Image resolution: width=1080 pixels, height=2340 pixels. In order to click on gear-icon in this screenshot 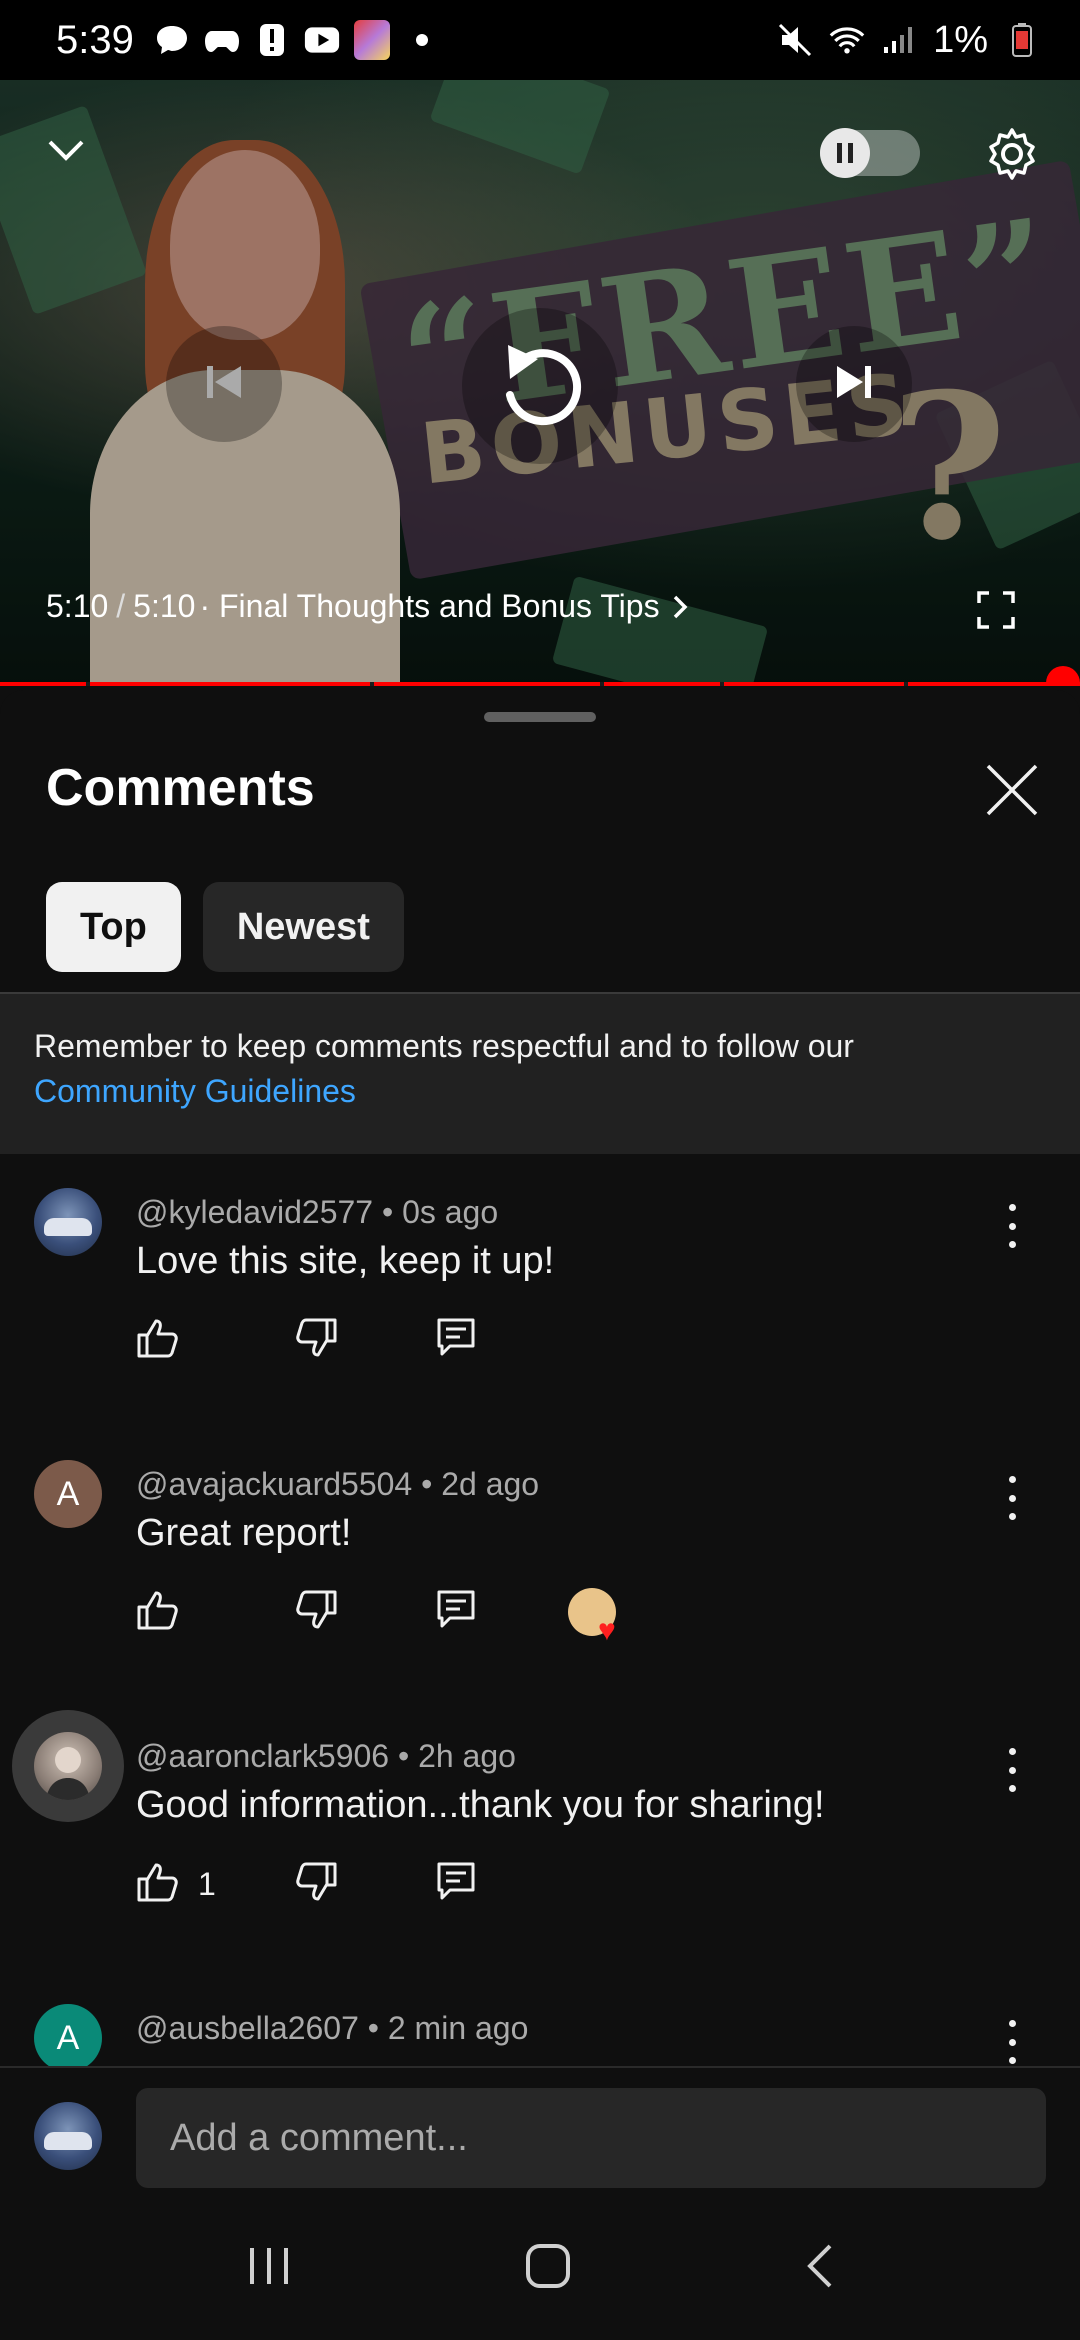, I will do `click(1012, 156)`.